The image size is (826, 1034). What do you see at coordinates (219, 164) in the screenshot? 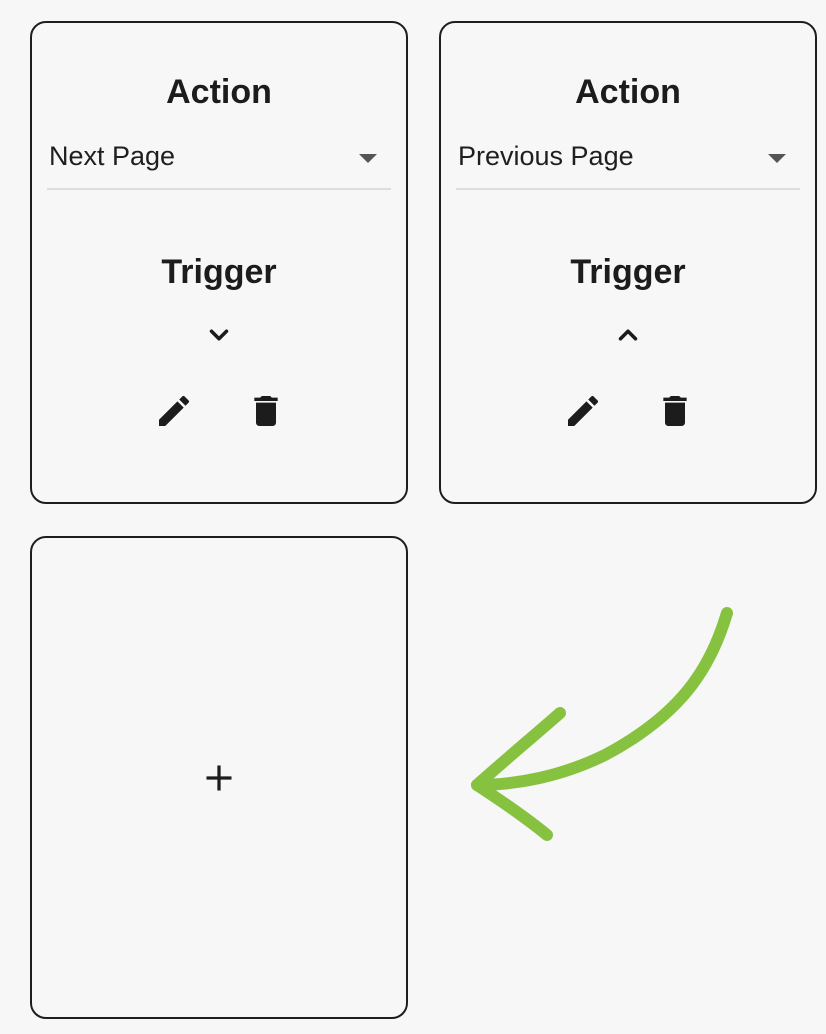
I see `action-select: Next Page` at bounding box center [219, 164].